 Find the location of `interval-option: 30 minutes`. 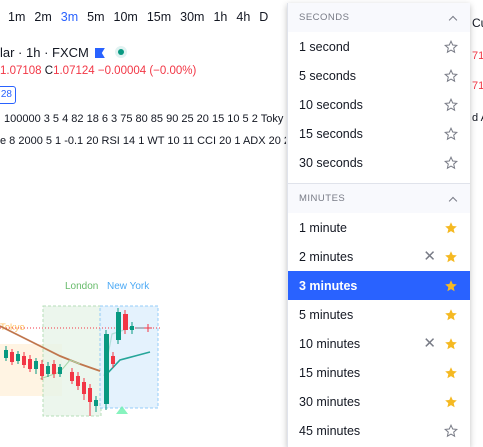

interval-option: 30 minutes is located at coordinates (379, 401).